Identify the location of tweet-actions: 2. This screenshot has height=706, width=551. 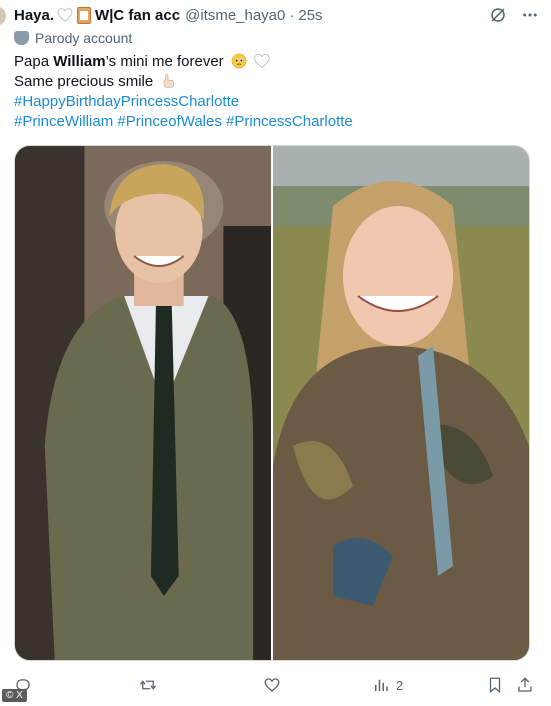
(274, 685).